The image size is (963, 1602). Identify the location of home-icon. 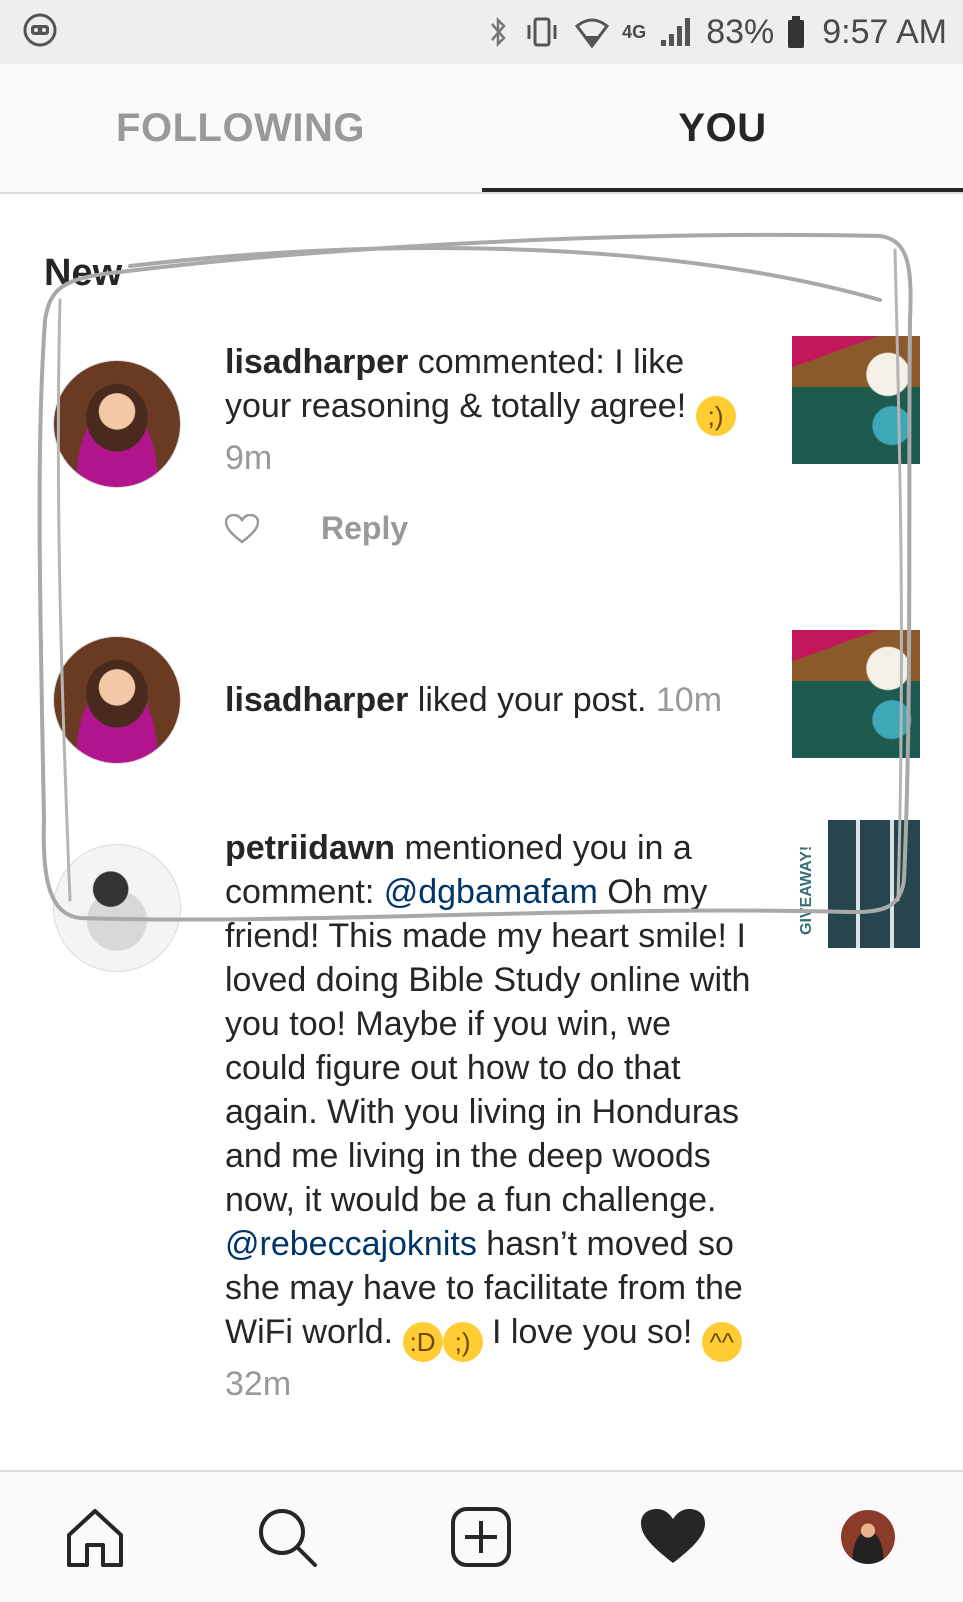
(95, 1538).